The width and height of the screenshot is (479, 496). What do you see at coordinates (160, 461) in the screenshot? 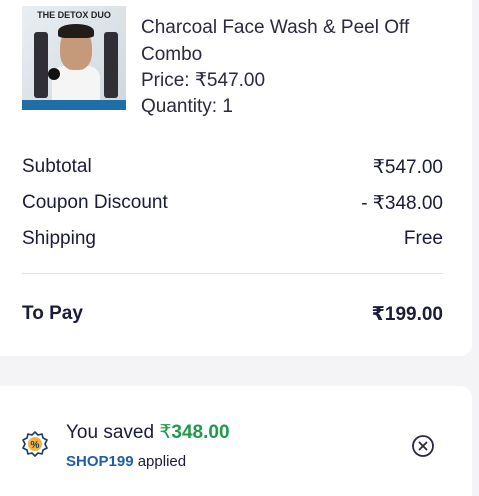
I see `coupon-applied-text: applied` at bounding box center [160, 461].